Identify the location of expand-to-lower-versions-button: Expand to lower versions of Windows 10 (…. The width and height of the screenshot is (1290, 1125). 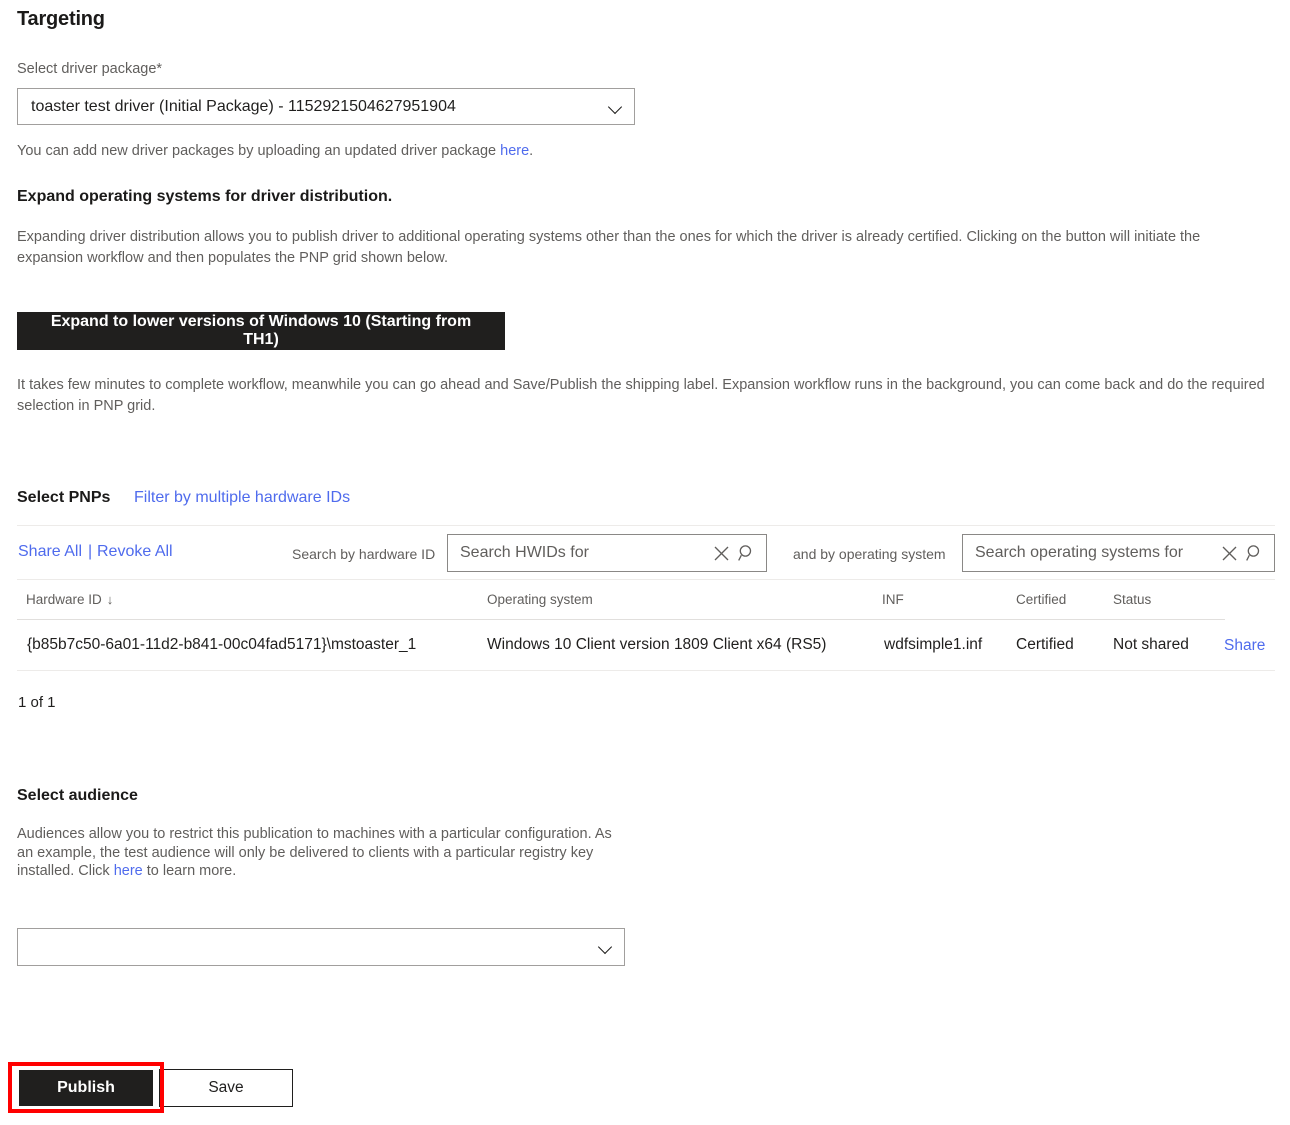
(261, 331).